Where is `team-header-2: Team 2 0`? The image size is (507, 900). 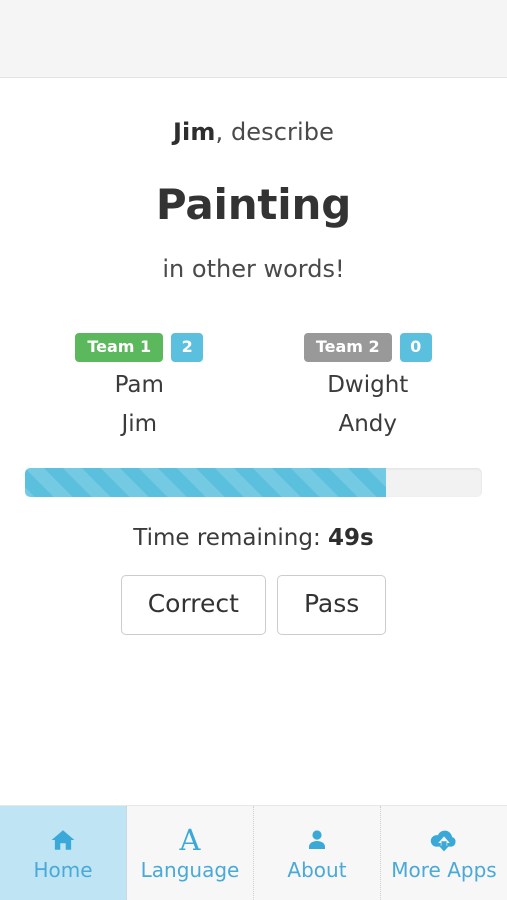 team-header-2: Team 2 0 is located at coordinates (367, 347).